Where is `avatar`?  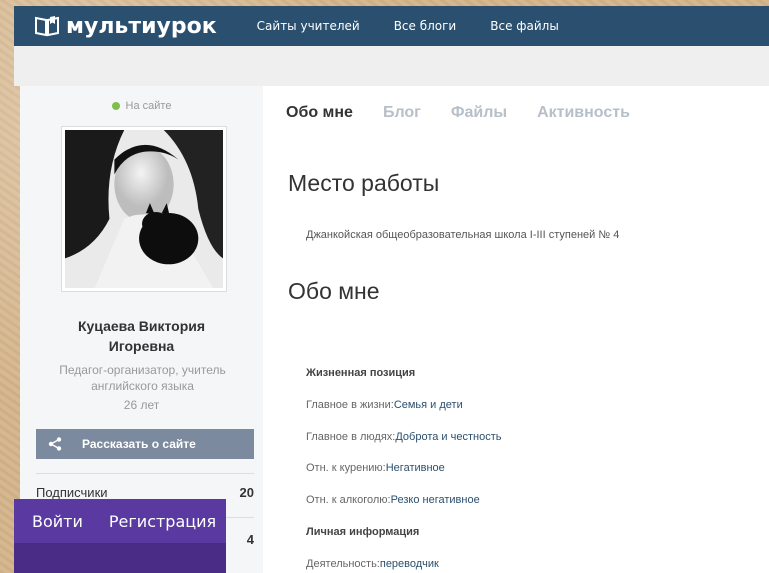
avatar is located at coordinates (144, 209).